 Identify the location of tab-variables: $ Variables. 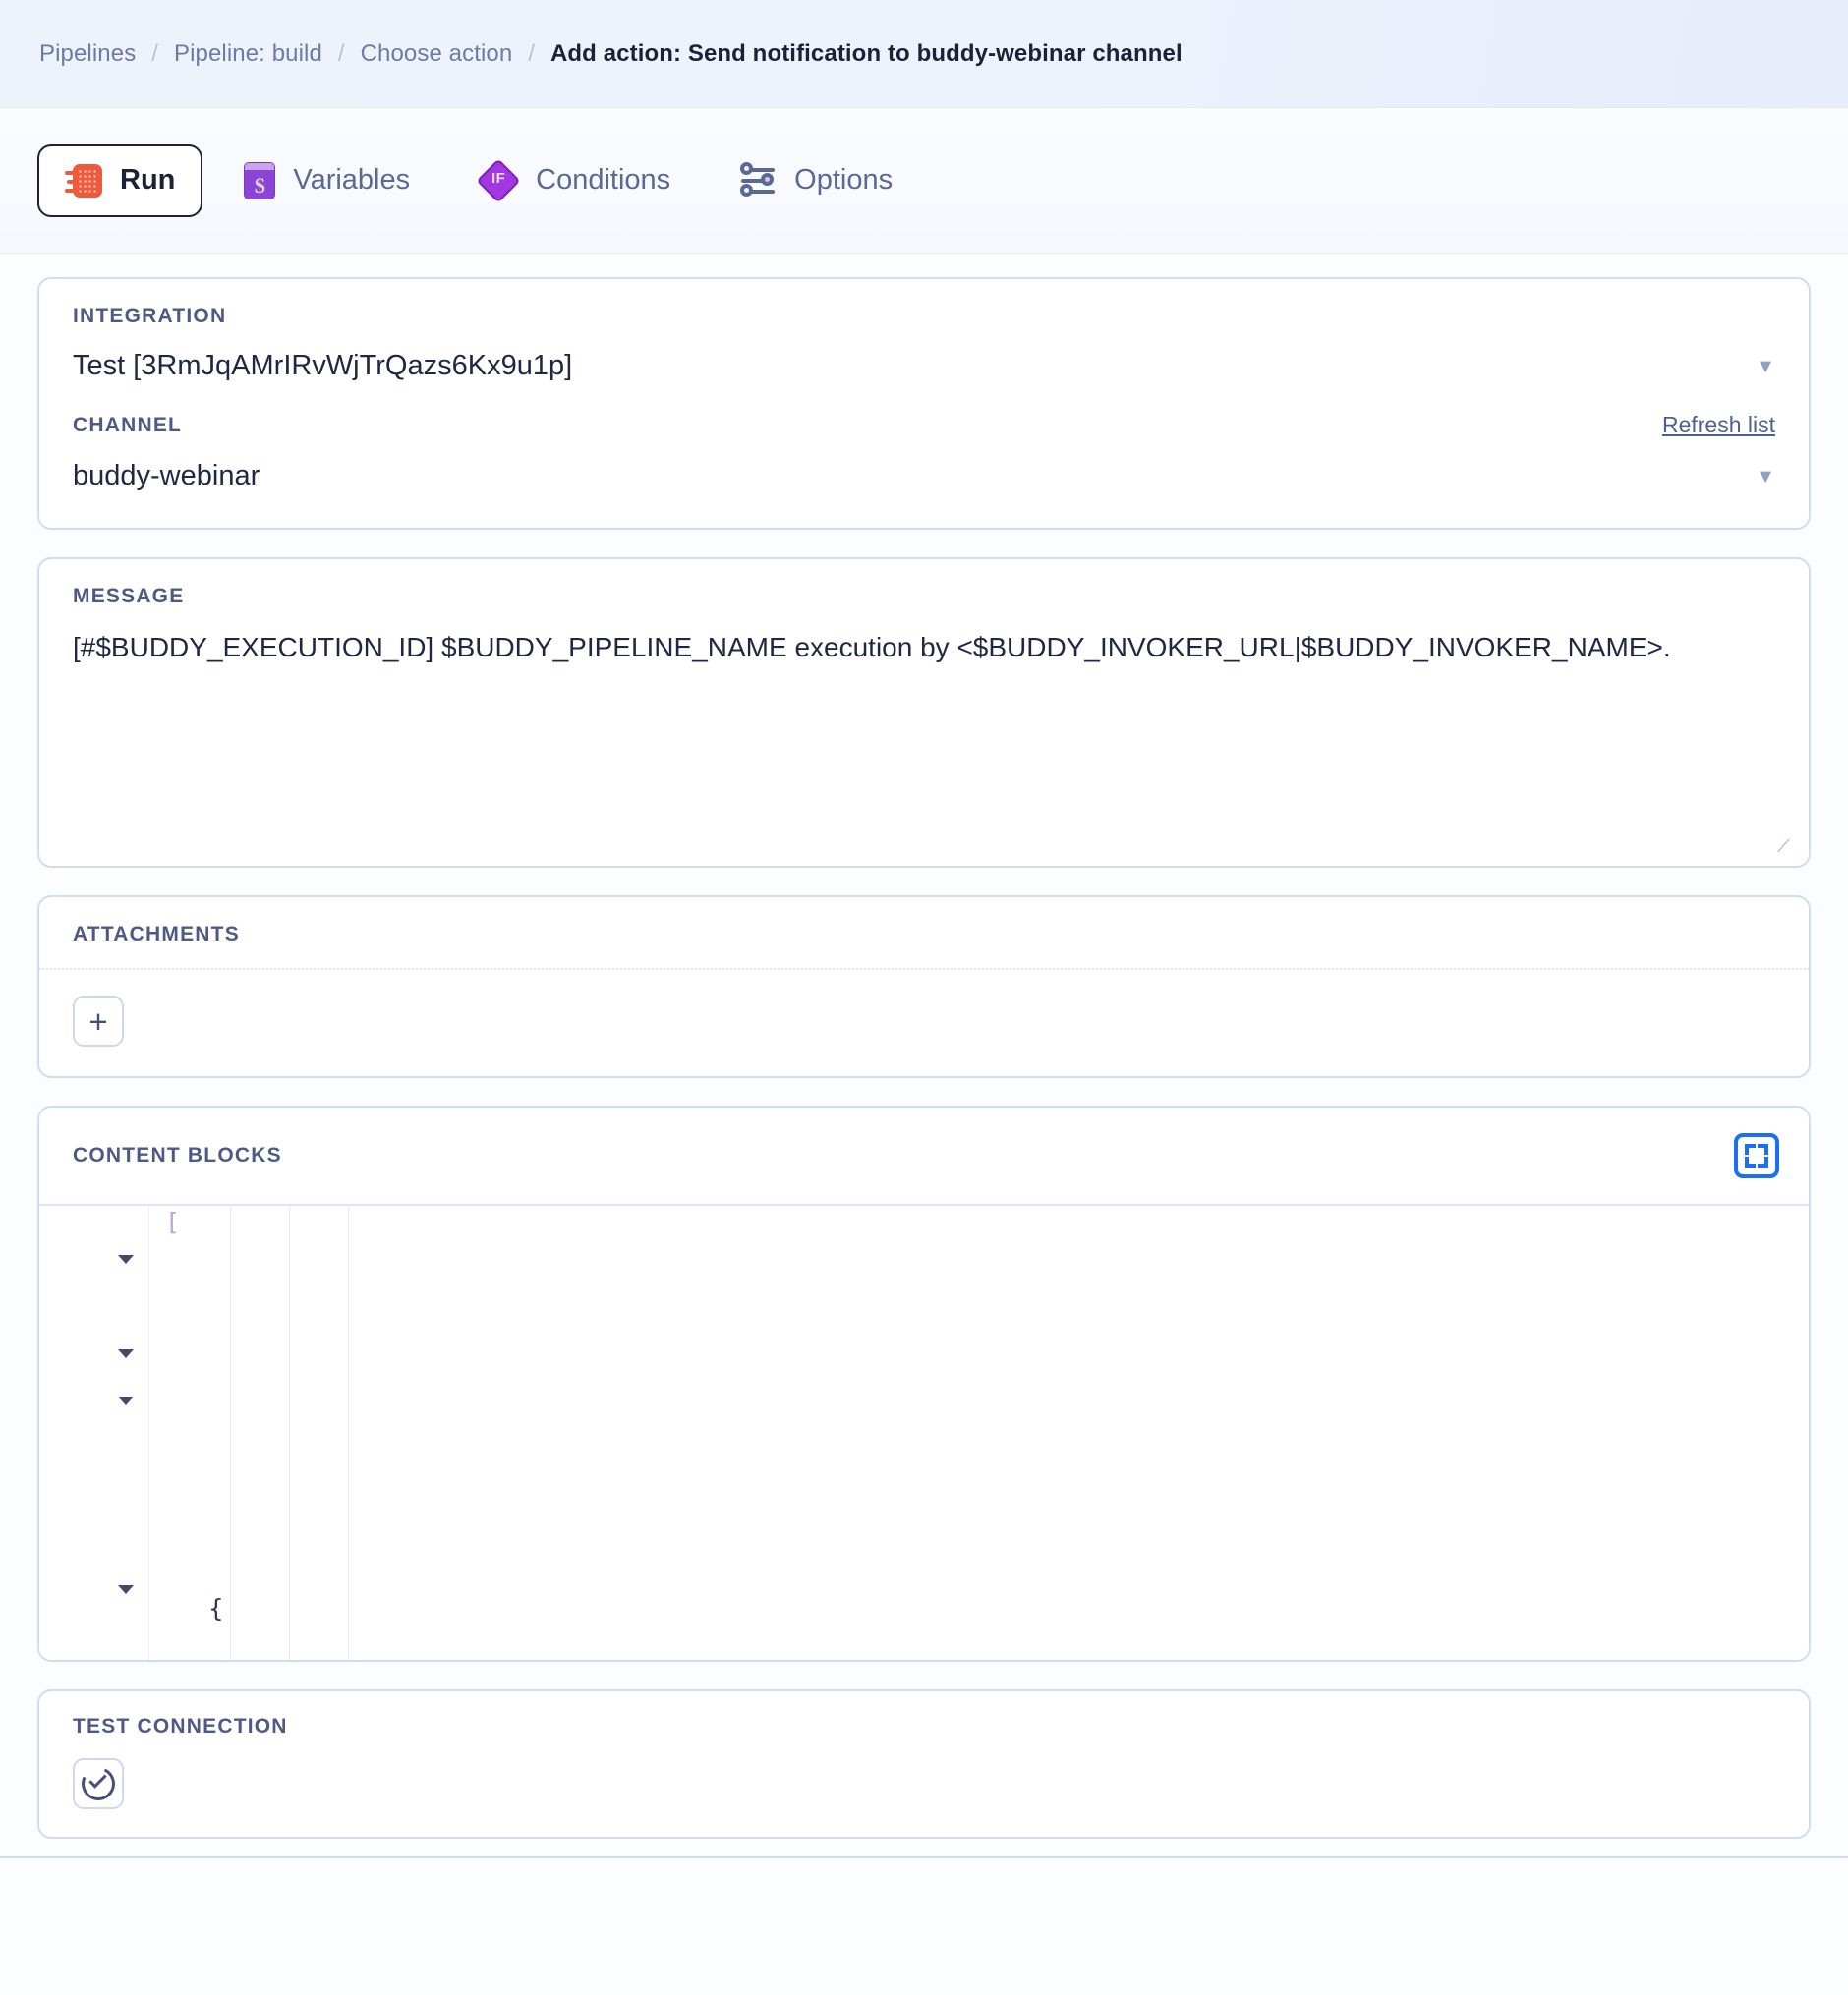
(326, 180).